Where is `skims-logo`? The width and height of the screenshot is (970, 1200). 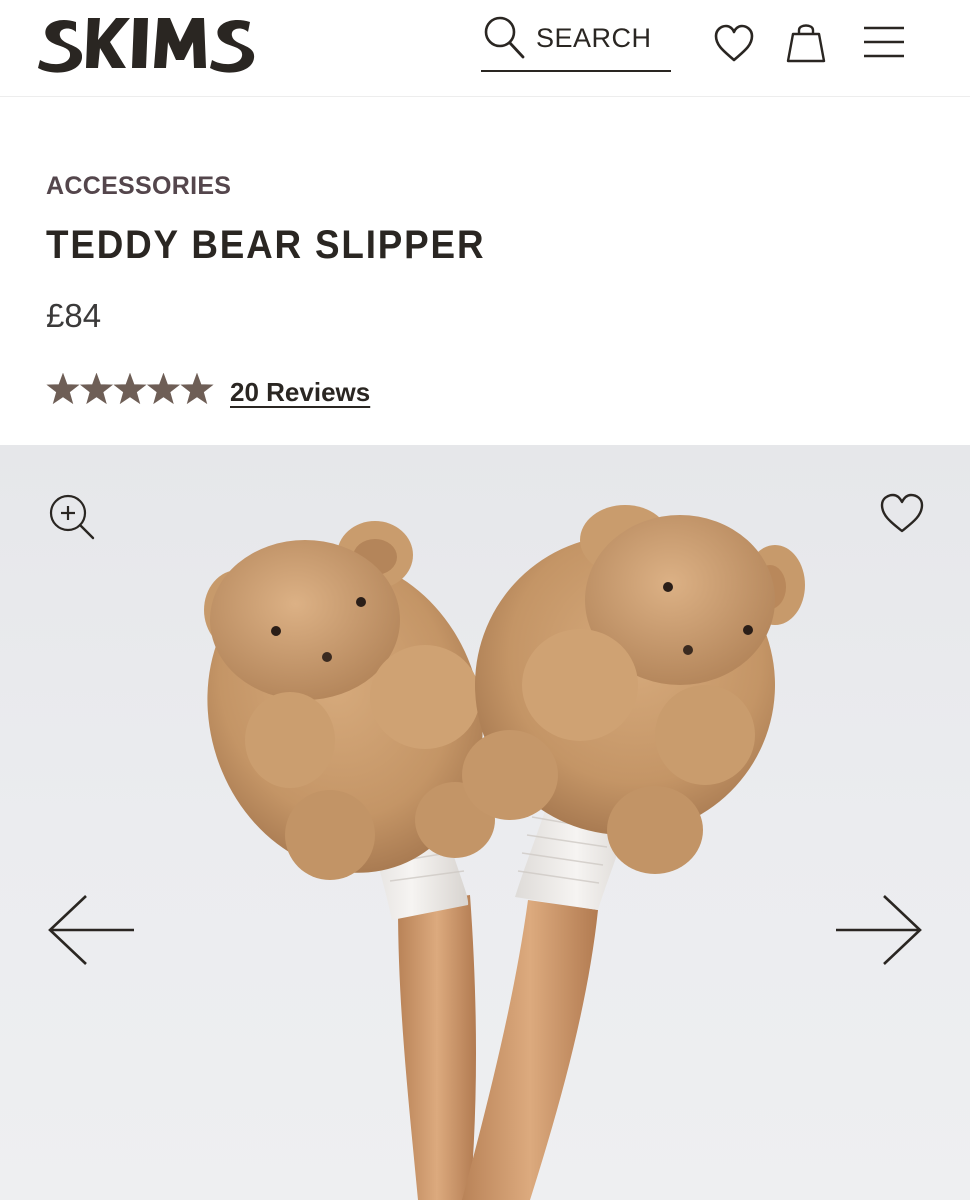 skims-logo is located at coordinates (148, 43).